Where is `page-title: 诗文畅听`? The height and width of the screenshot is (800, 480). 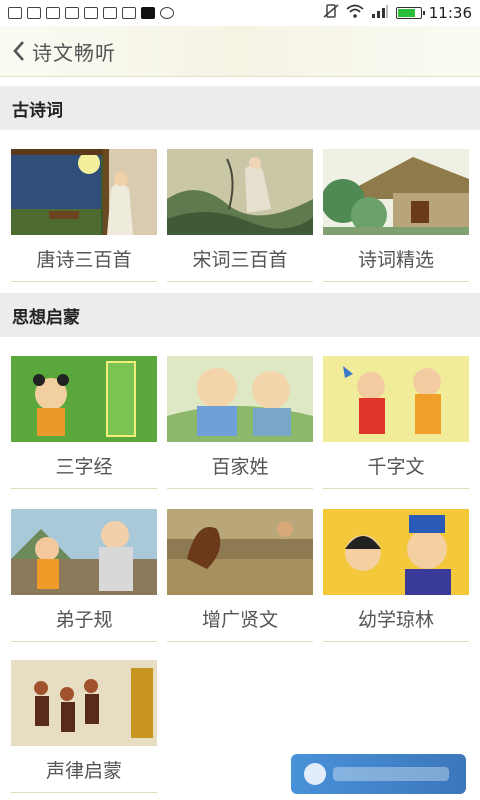 page-title: 诗文畅听 is located at coordinates (74, 52).